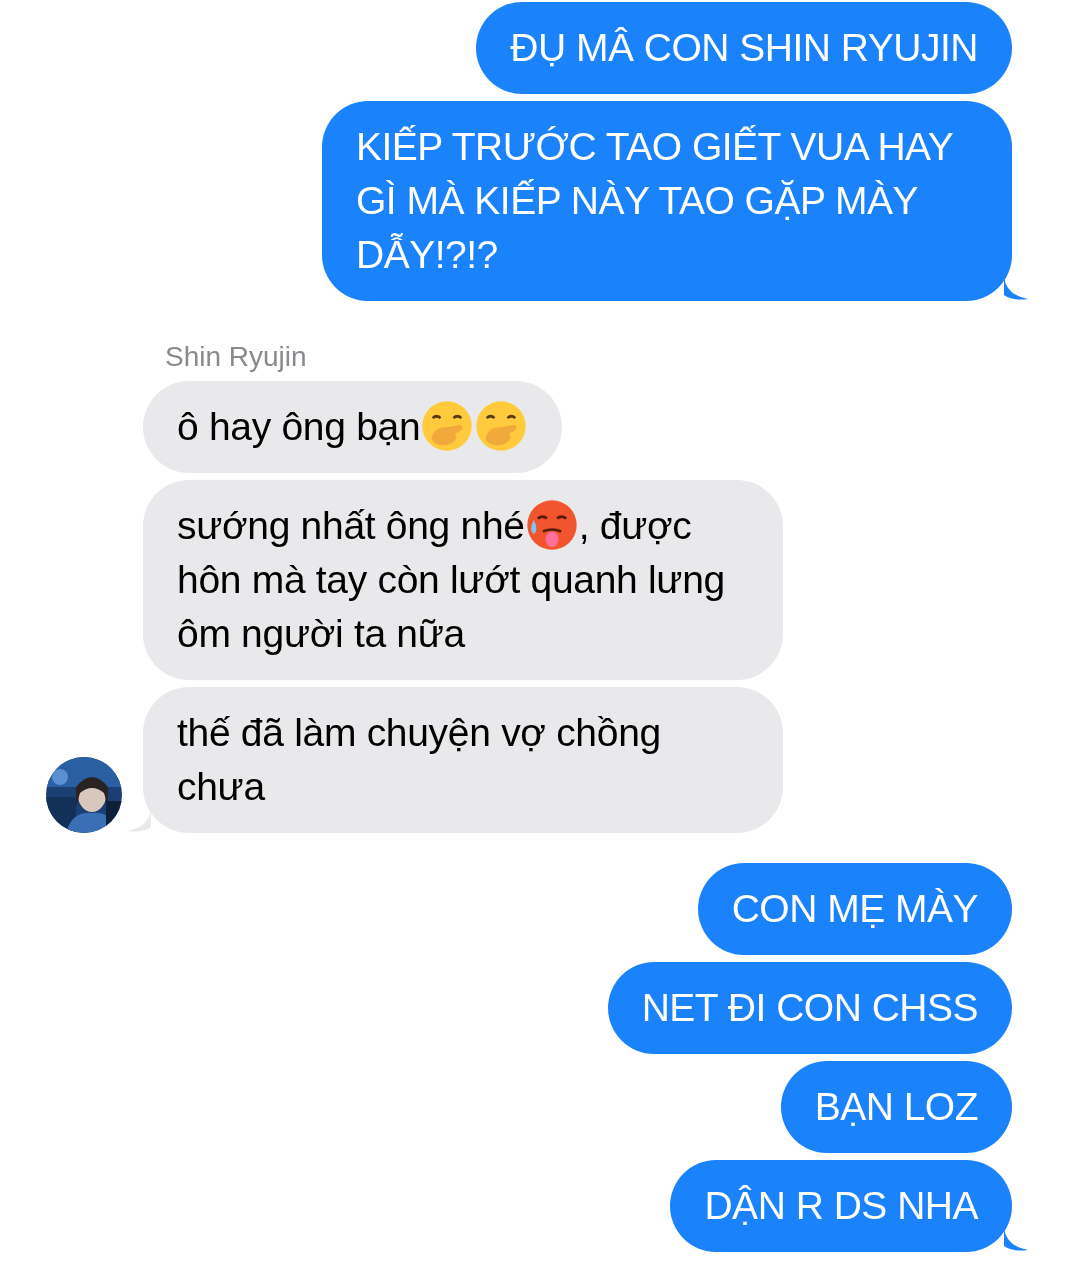 Image resolution: width=1080 pixels, height=1285 pixels. Describe the element at coordinates (809, 1007) in the screenshot. I see `message-text: NET ĐI CON CHSS` at that location.